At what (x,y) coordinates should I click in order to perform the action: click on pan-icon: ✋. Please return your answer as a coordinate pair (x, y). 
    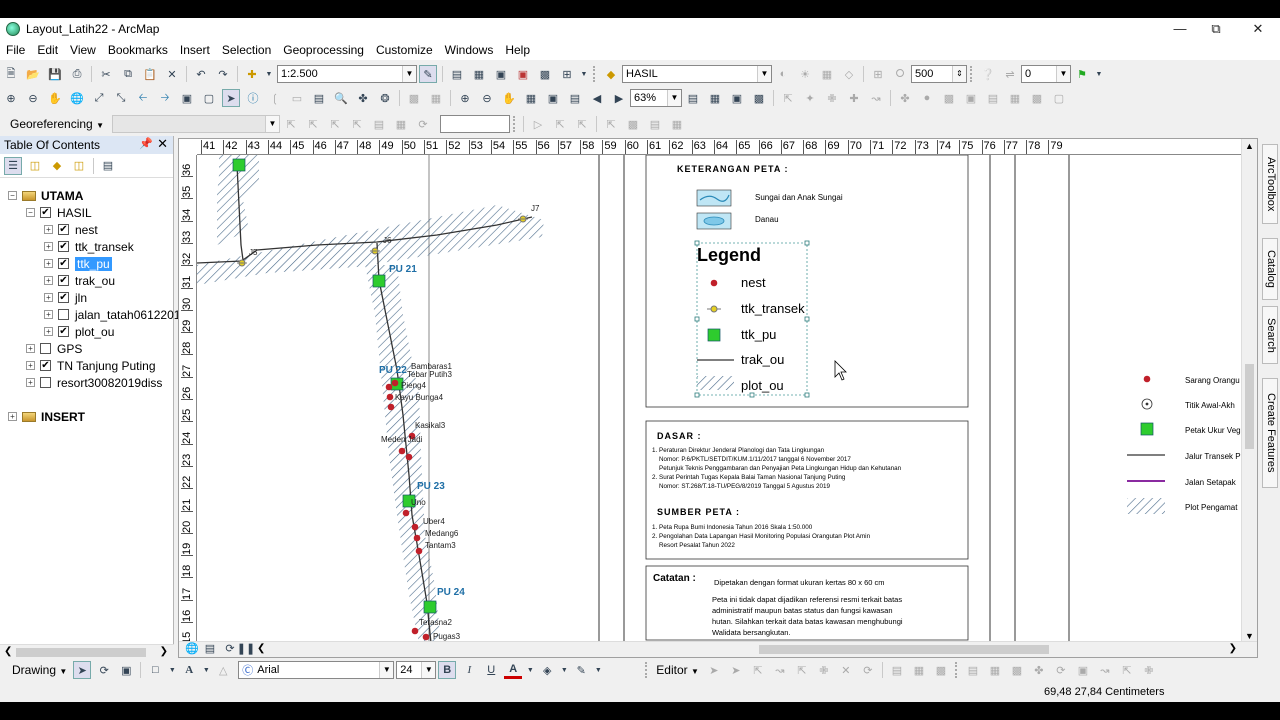
    Looking at the image, I should click on (55, 98).